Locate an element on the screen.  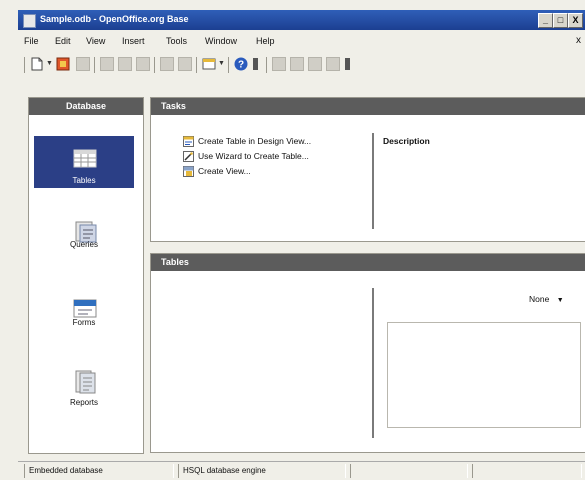
new-dropdown-arrow-icon: ▼ is located at coordinates (49, 63).